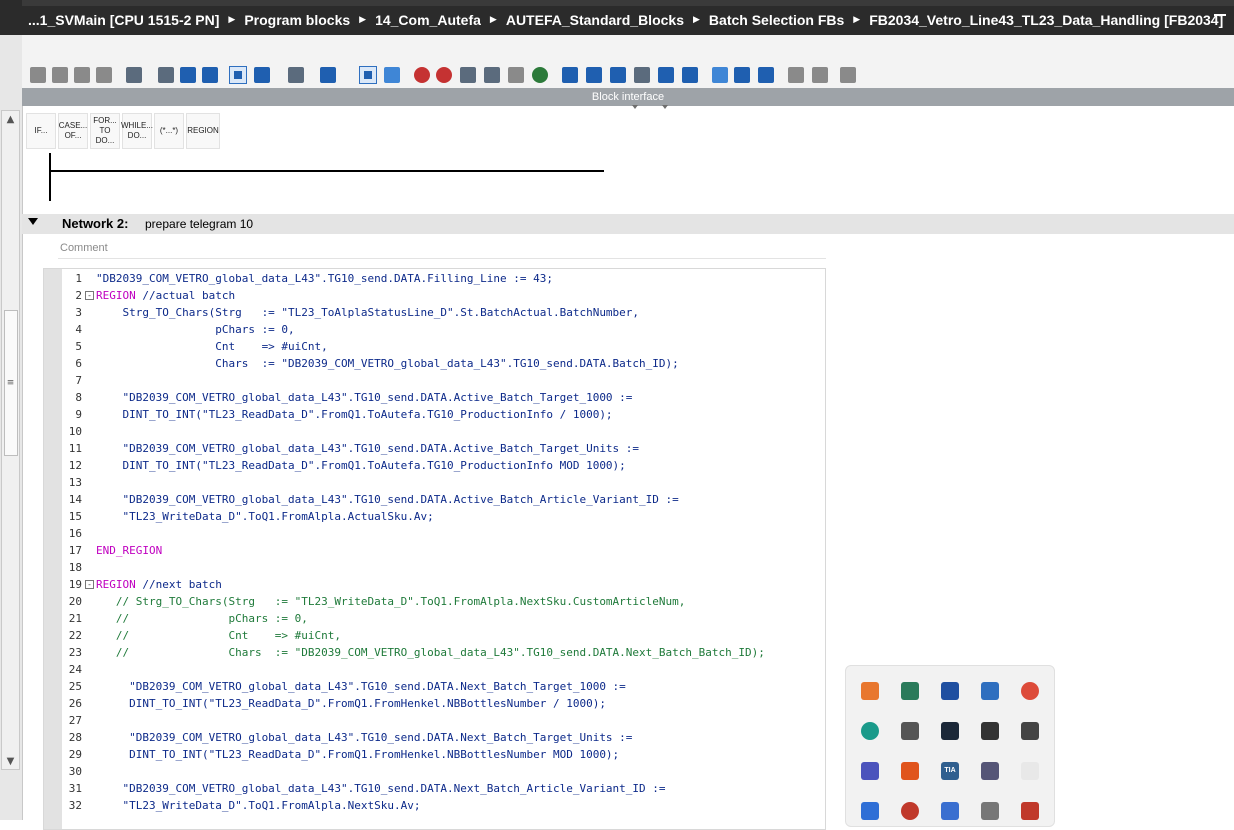  What do you see at coordinates (159, 584) in the screenshot?
I see `code-text: REGION //next batch` at bounding box center [159, 584].